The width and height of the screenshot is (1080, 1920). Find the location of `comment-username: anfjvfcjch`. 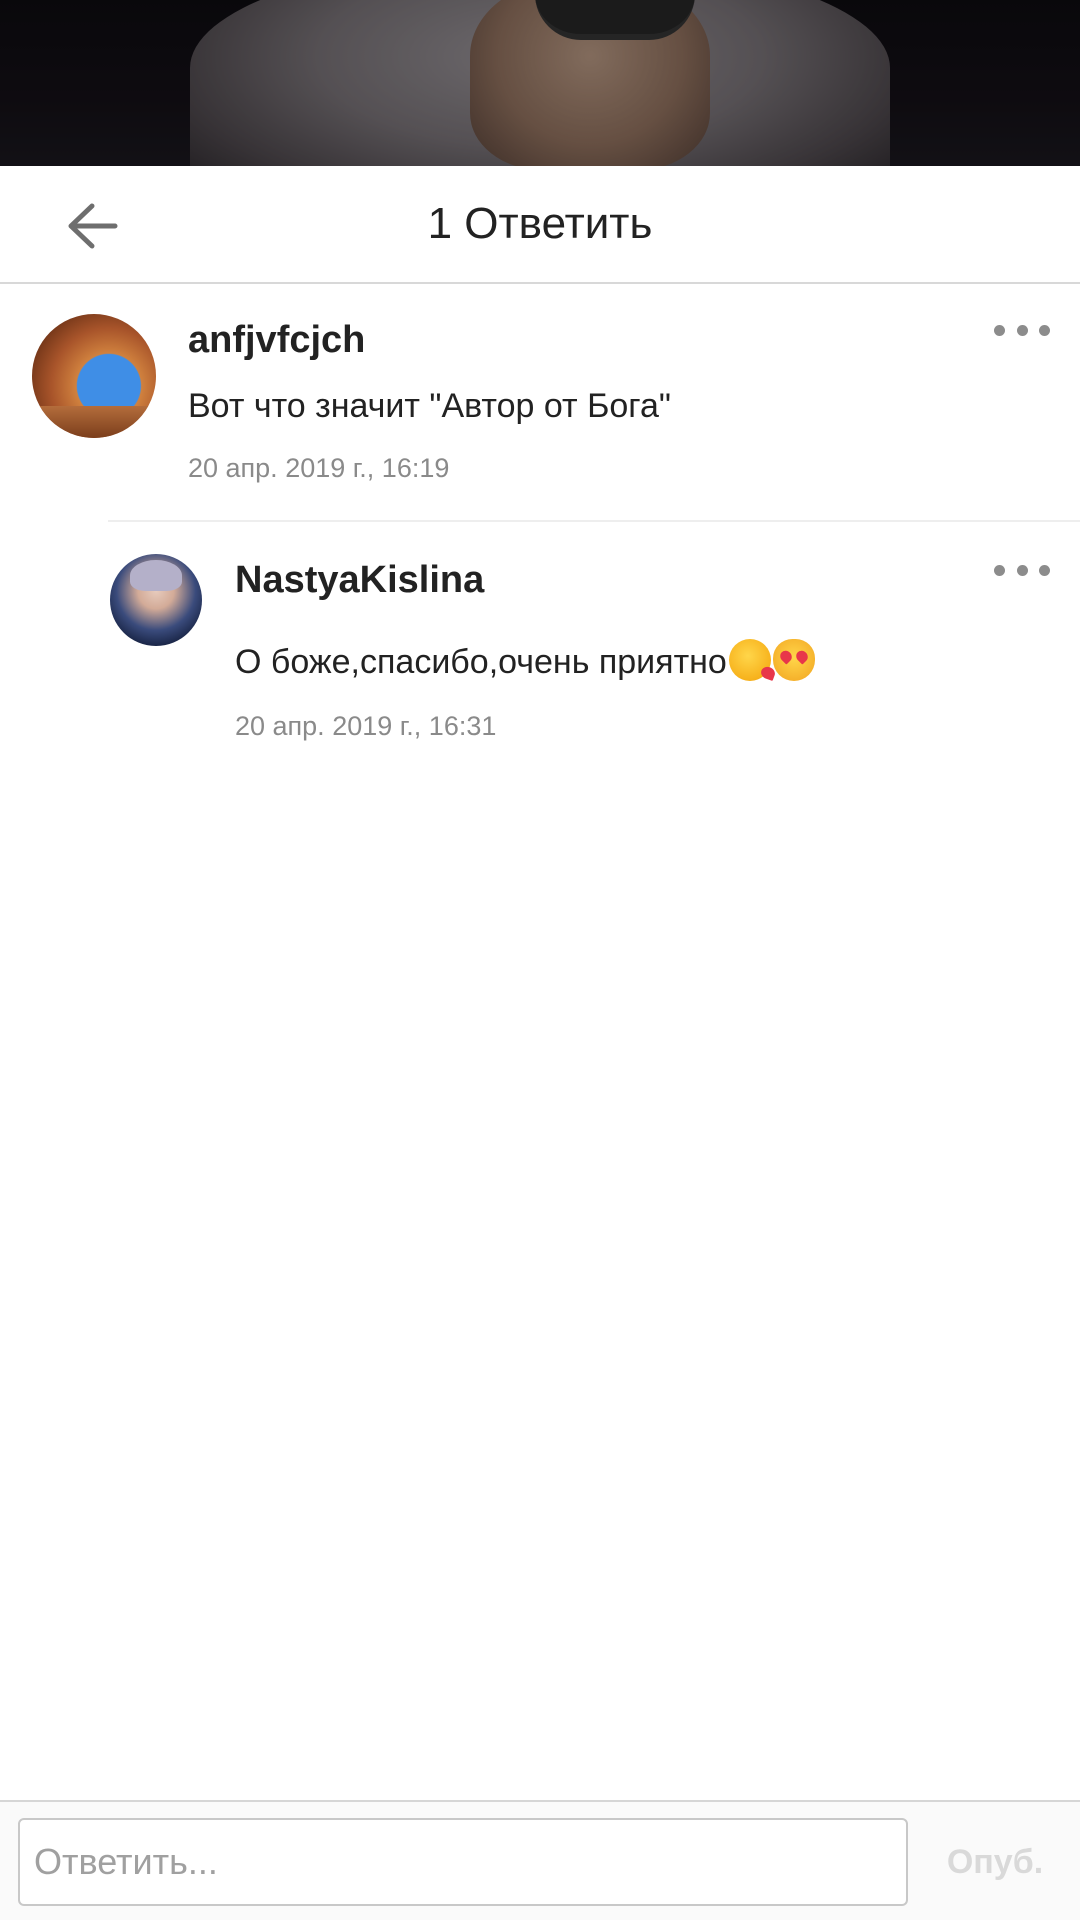

comment-username: anfjvfcjch is located at coordinates (276, 340).